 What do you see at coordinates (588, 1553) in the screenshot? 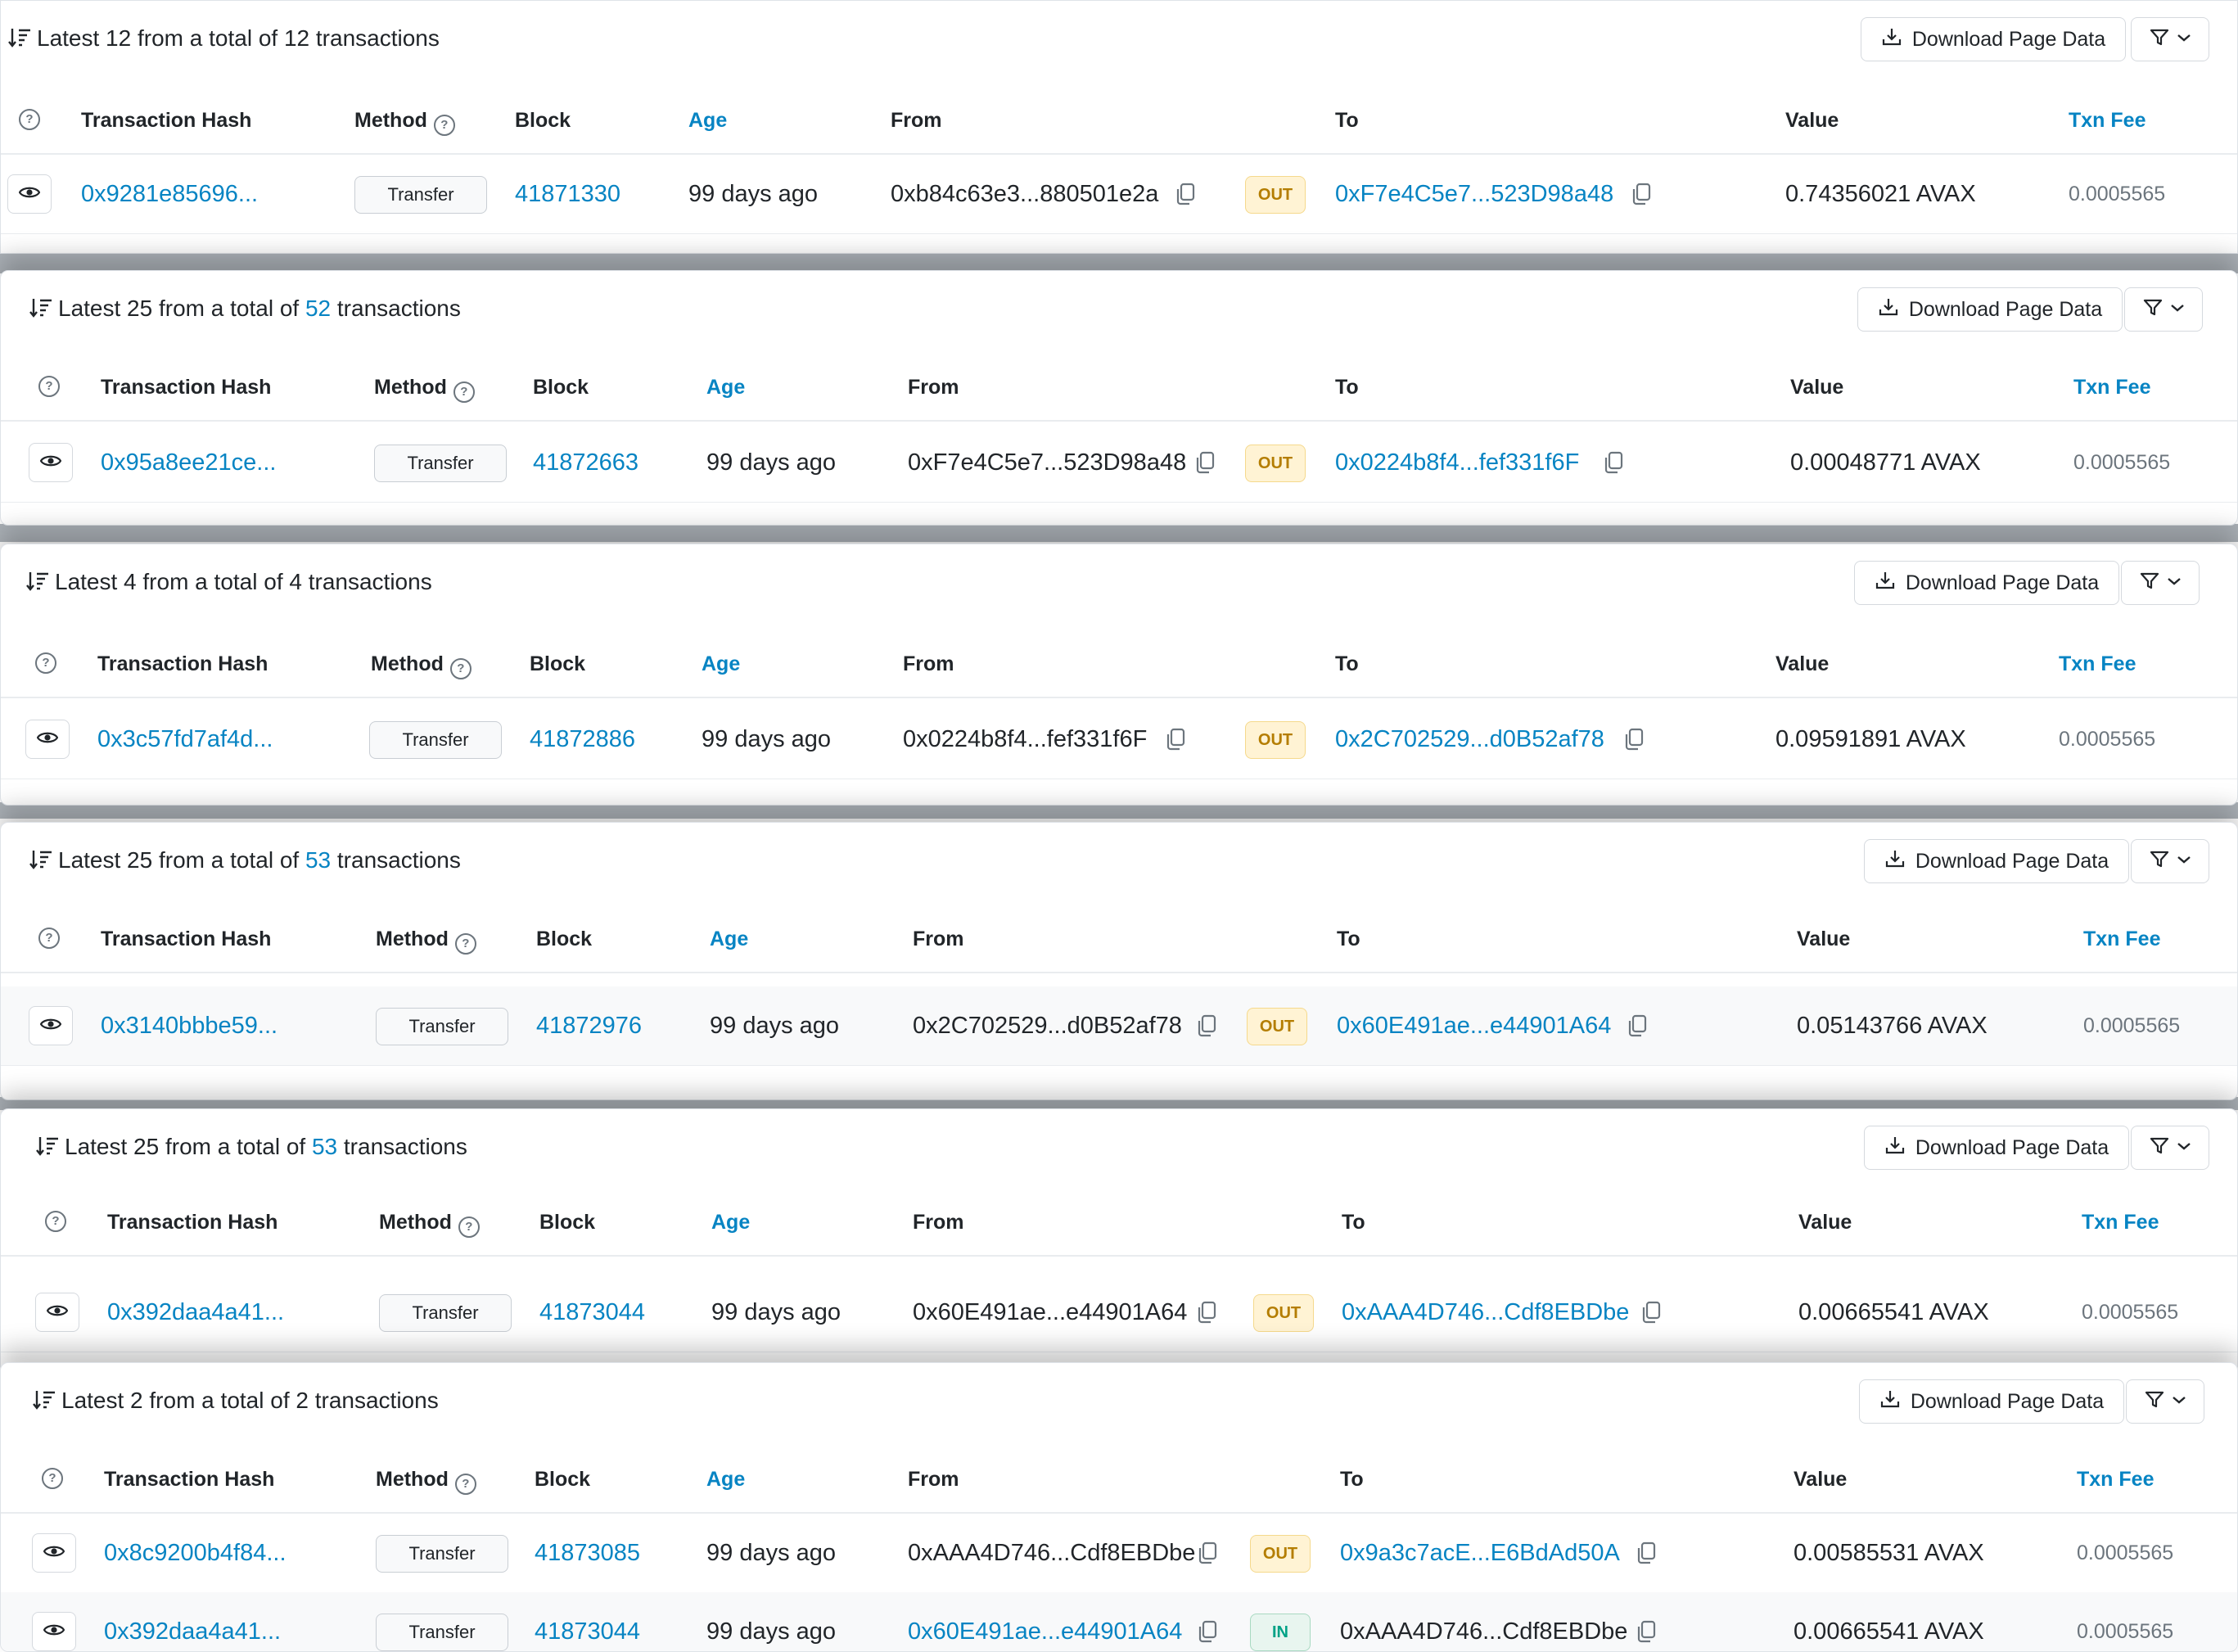
I see `block-link: 41873085` at bounding box center [588, 1553].